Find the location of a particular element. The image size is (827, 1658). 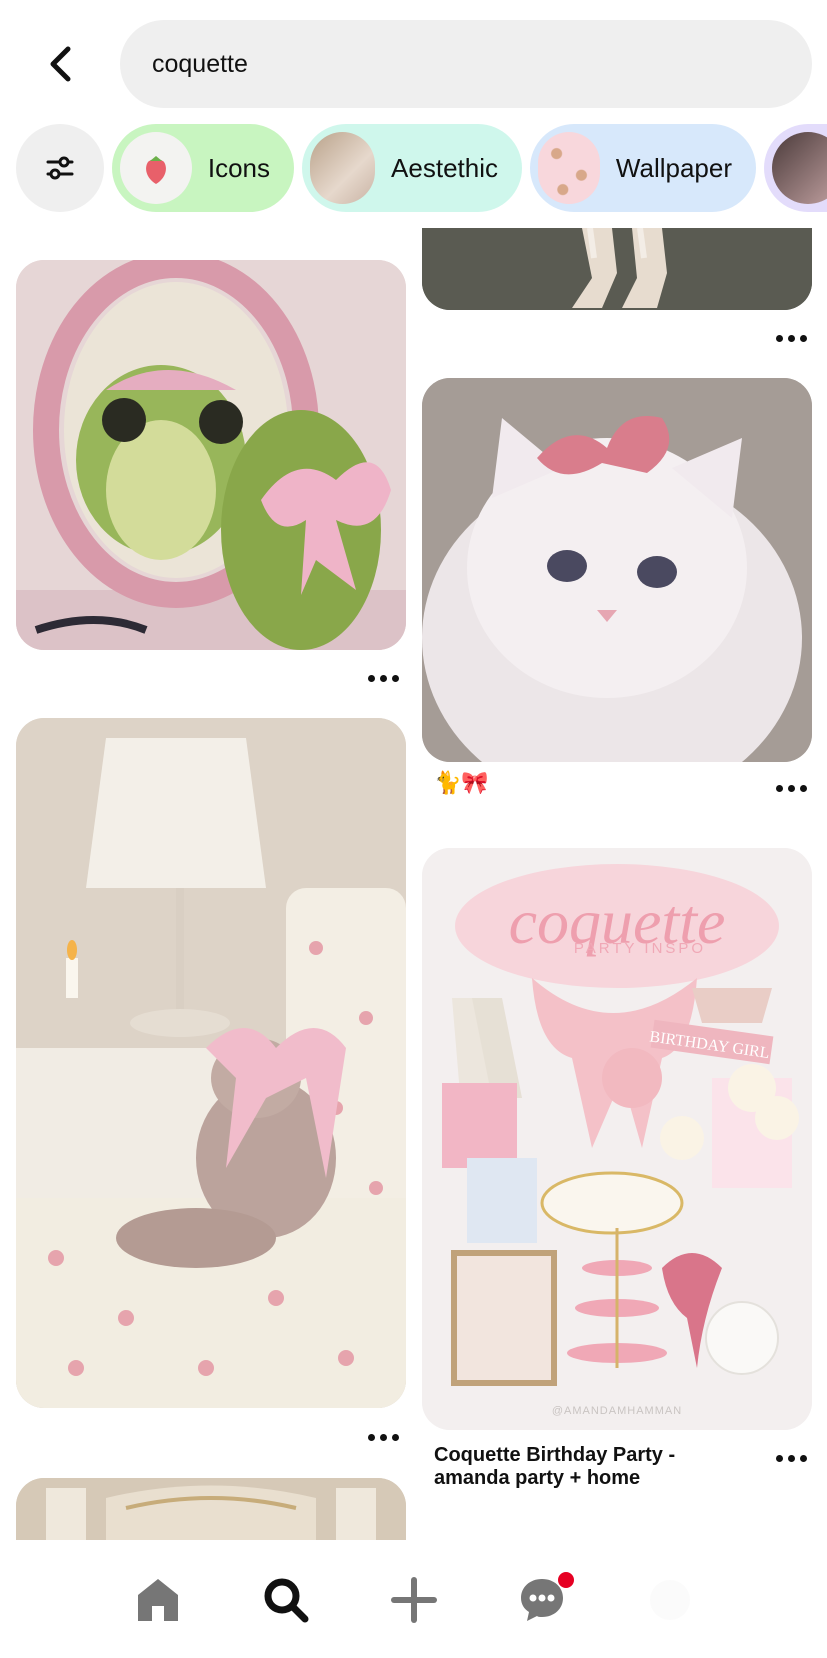

back-button is located at coordinates (60, 64).